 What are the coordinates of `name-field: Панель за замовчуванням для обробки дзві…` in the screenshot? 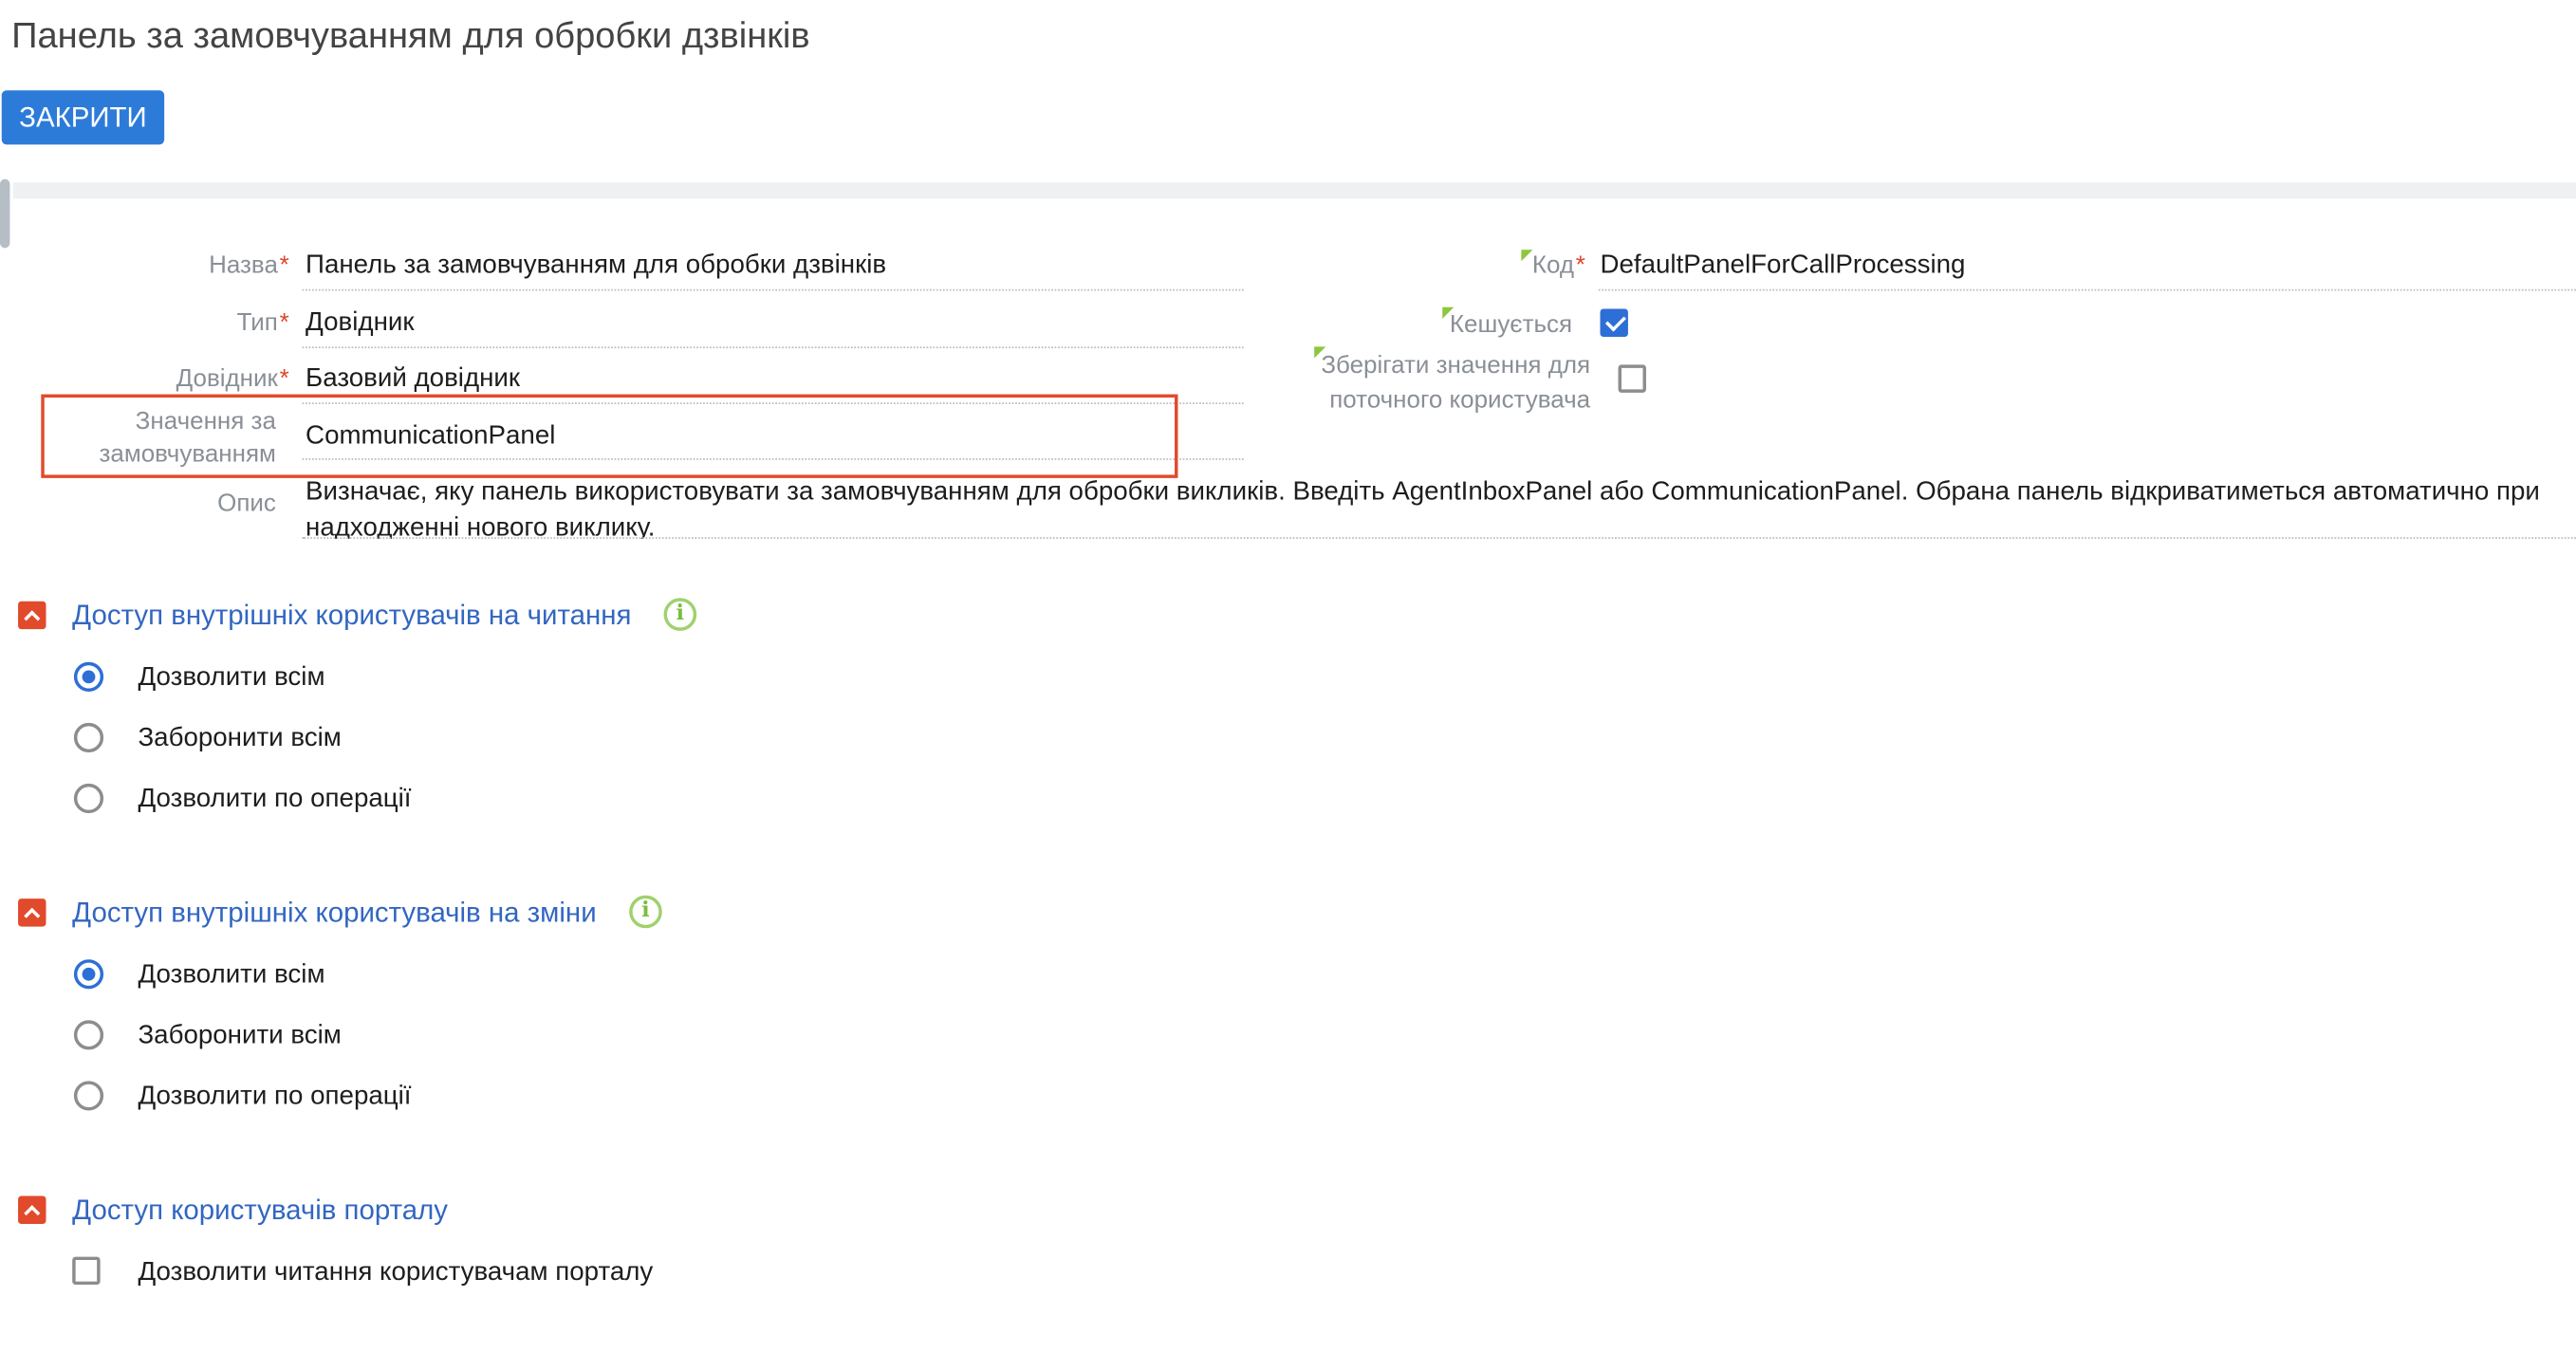 It's located at (596, 266).